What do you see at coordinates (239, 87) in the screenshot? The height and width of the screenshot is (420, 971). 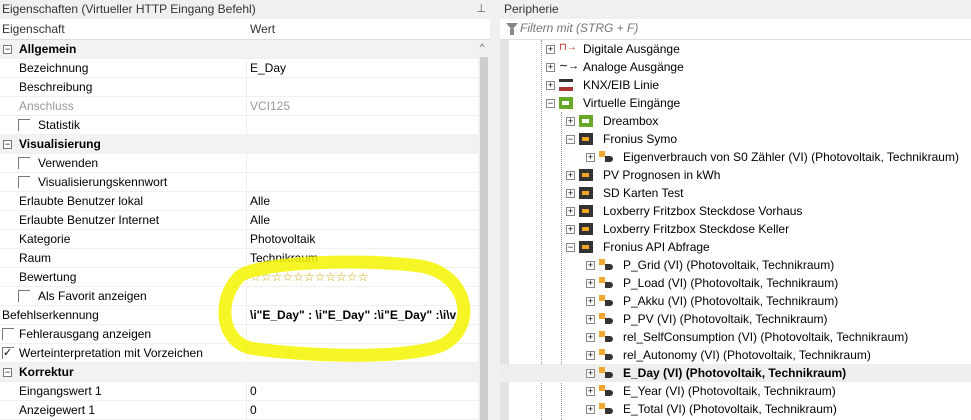 I see `property-row: Beschreibung` at bounding box center [239, 87].